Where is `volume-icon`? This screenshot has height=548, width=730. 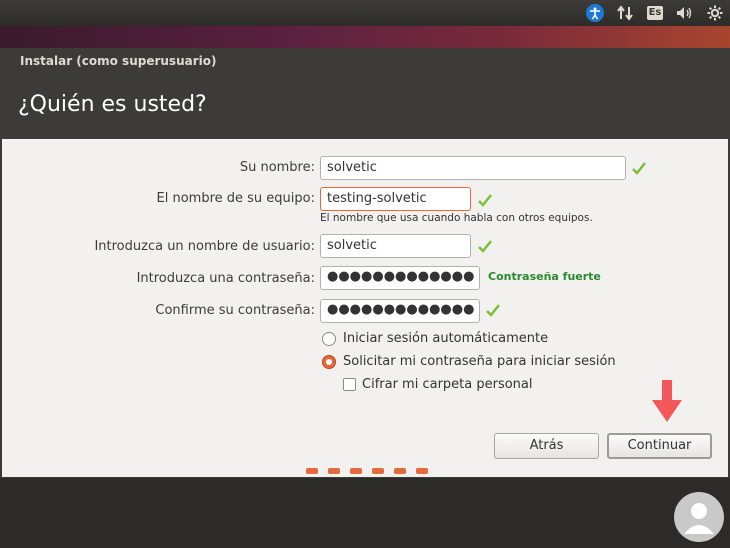 volume-icon is located at coordinates (684, 13).